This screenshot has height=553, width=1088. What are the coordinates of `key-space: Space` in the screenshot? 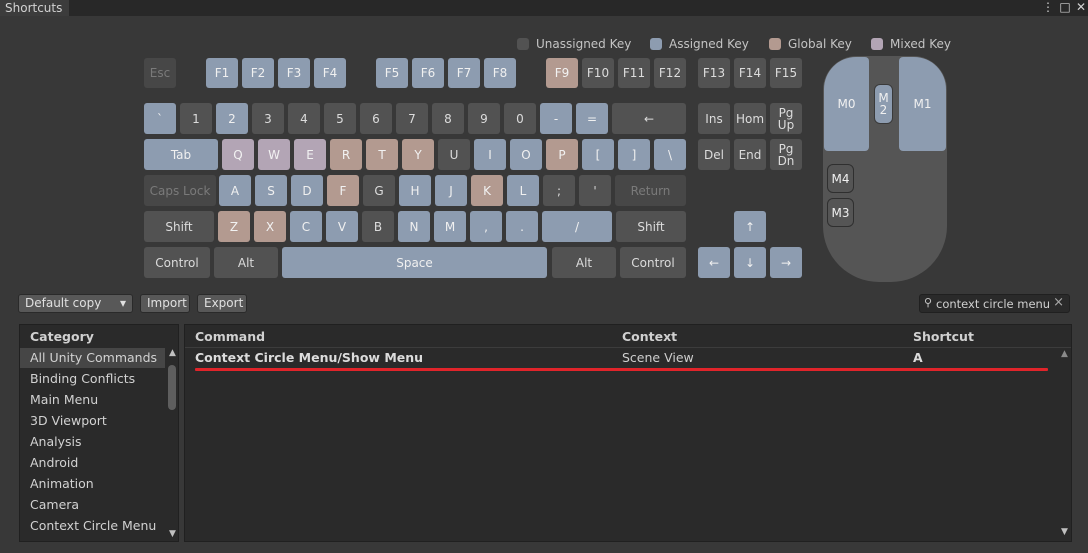 It's located at (414, 262).